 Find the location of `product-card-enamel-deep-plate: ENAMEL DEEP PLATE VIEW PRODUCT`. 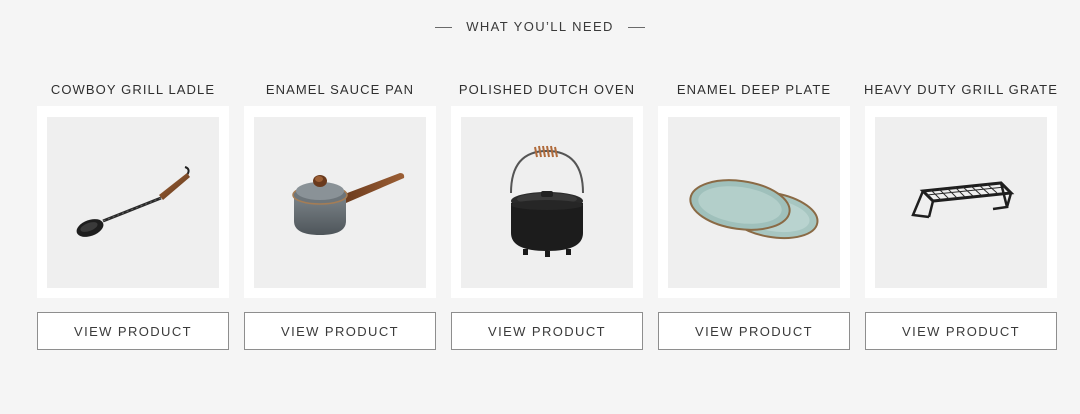

product-card-enamel-deep-plate: ENAMEL DEEP PLATE VIEW PRODUCT is located at coordinates (754, 215).